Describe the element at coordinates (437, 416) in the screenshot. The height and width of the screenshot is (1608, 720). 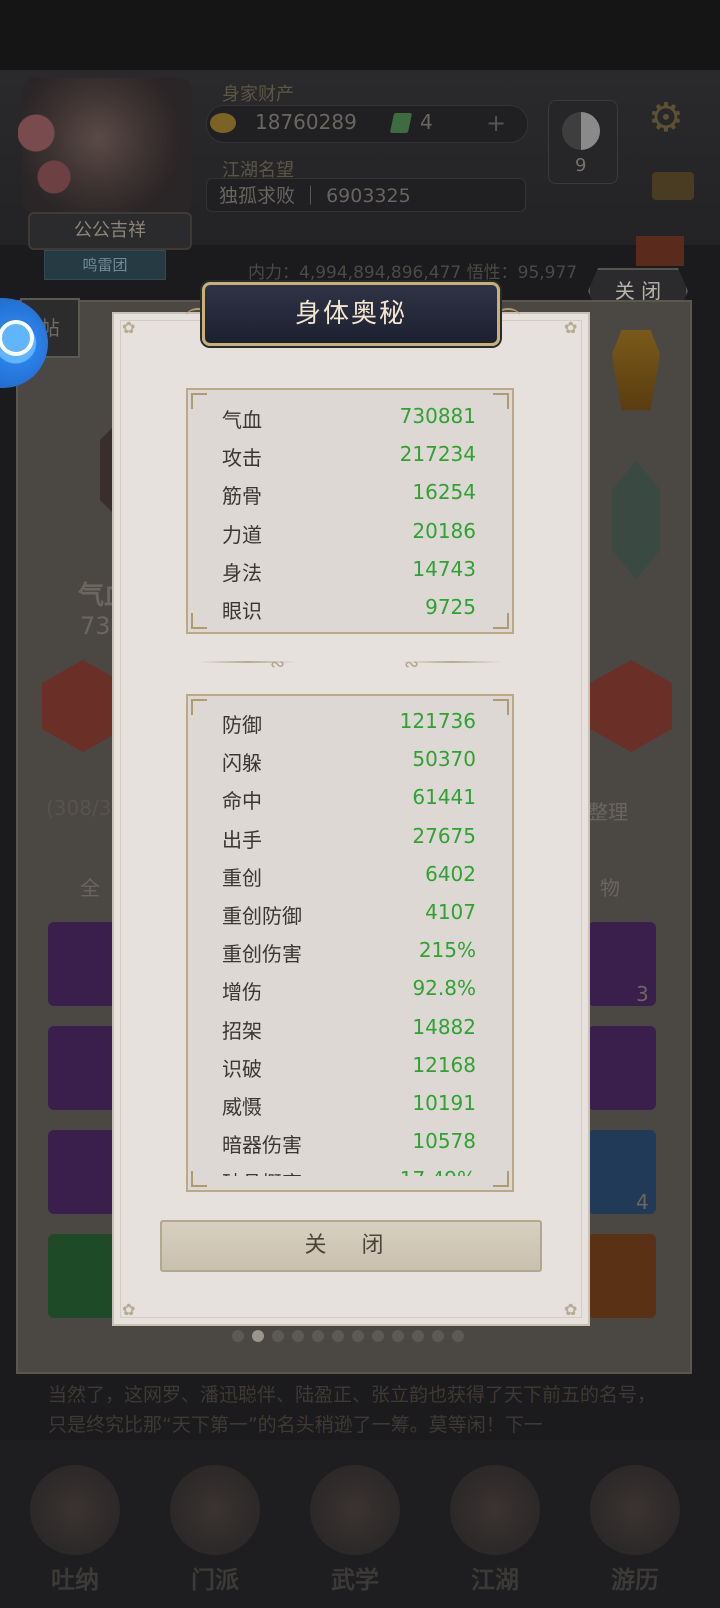
I see `stat-value: 730881` at that location.